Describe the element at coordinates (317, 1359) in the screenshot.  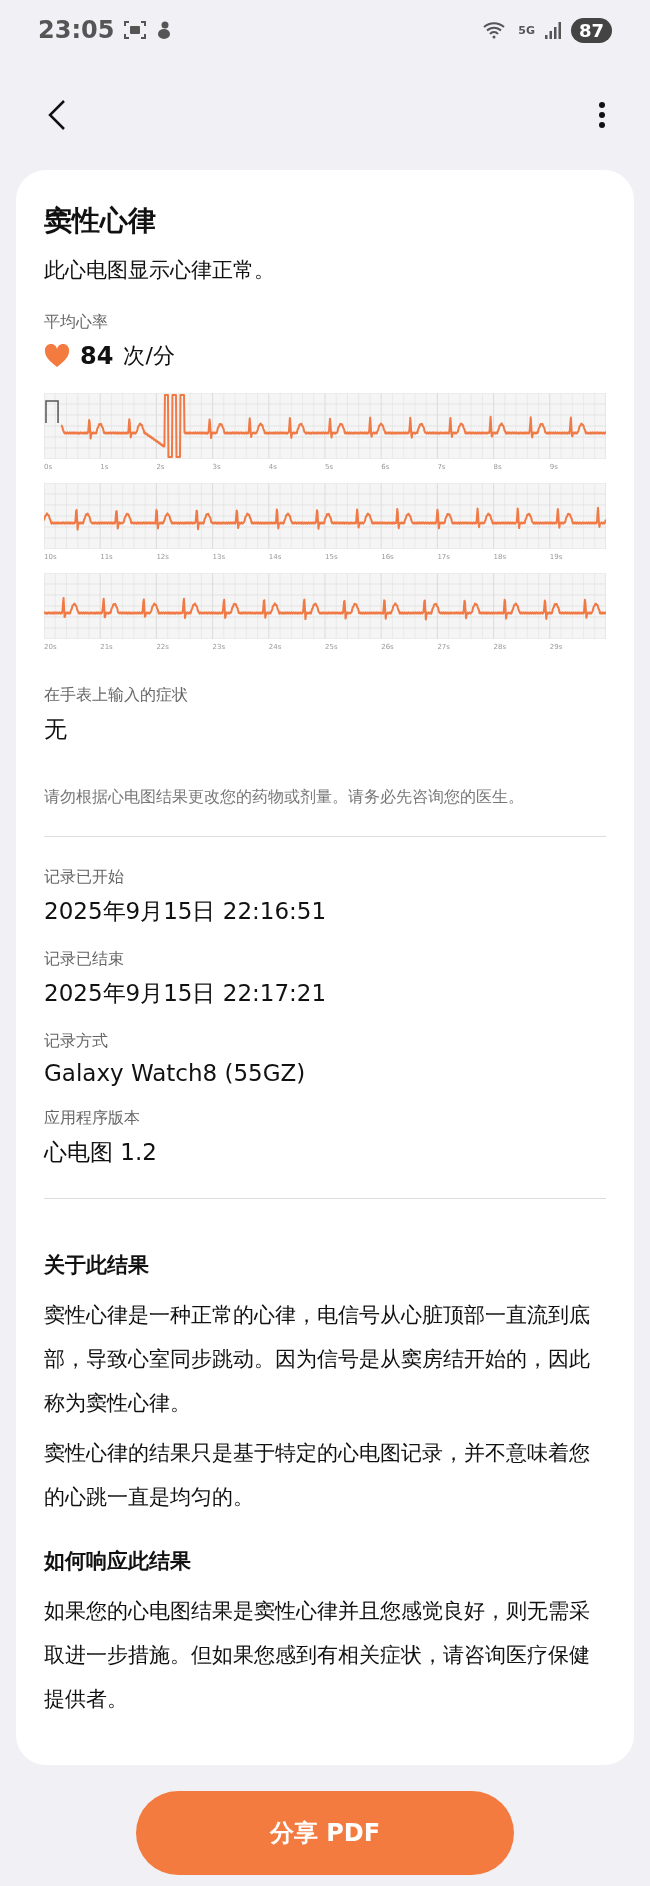
I see `section-paragraph: 窦性心律是一种正常的心律，电信号从心脏顶部一直流到底部，导致心室同步跳动。因为信号是从窦房结开始的，因此称为窦性心律。` at that location.